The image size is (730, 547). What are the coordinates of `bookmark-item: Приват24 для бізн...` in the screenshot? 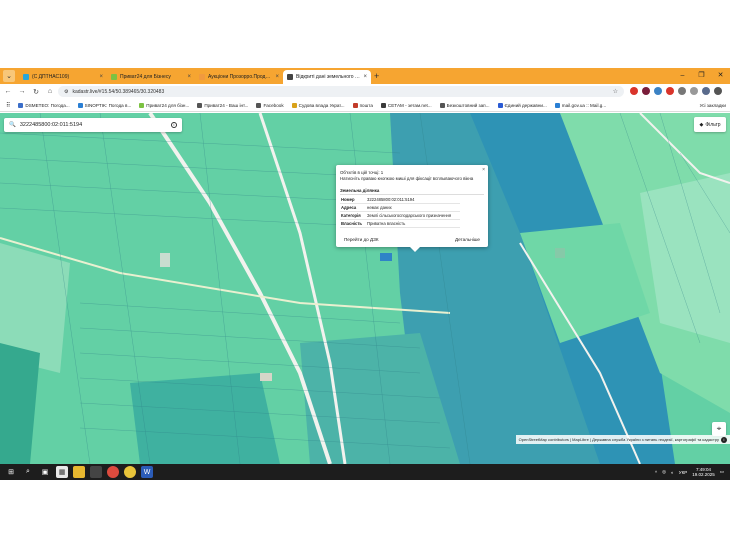 It's located at (164, 105).